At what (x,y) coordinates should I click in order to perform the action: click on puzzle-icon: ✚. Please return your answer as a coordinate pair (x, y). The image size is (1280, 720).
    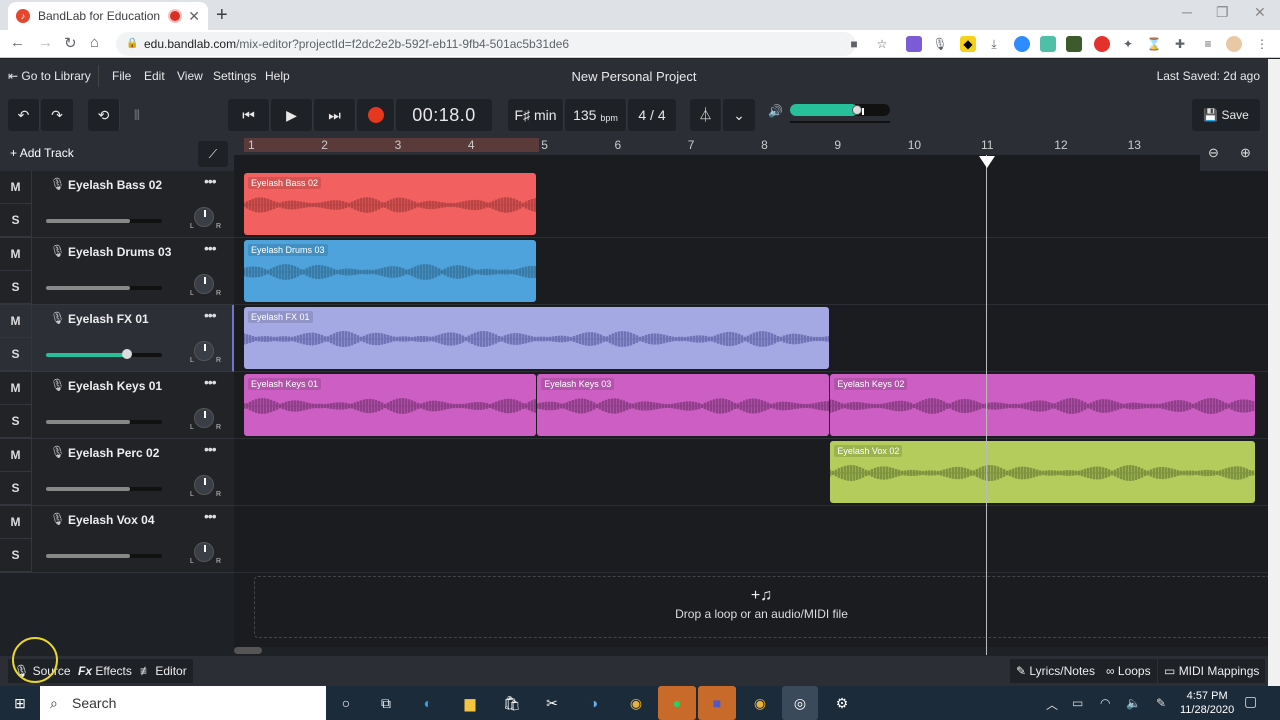
    Looking at the image, I should click on (1180, 44).